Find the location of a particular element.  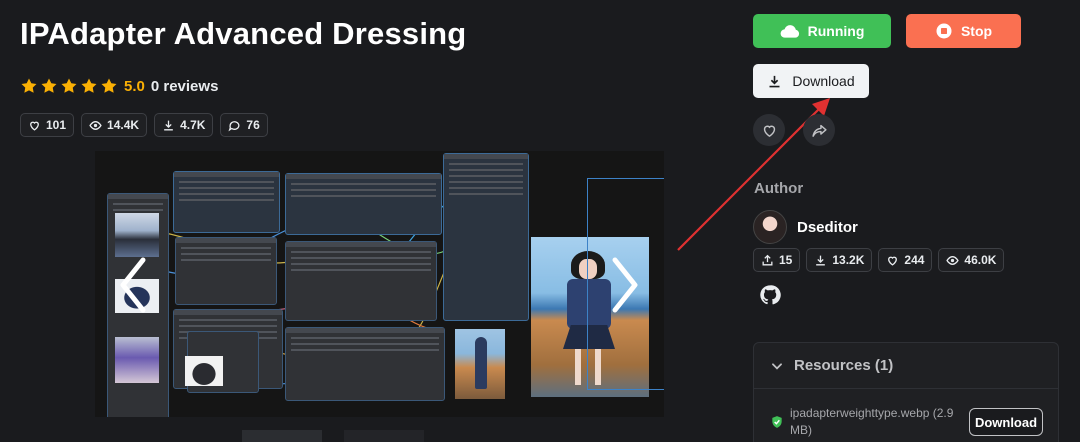

gallery-next-button is located at coordinates (626, 285).